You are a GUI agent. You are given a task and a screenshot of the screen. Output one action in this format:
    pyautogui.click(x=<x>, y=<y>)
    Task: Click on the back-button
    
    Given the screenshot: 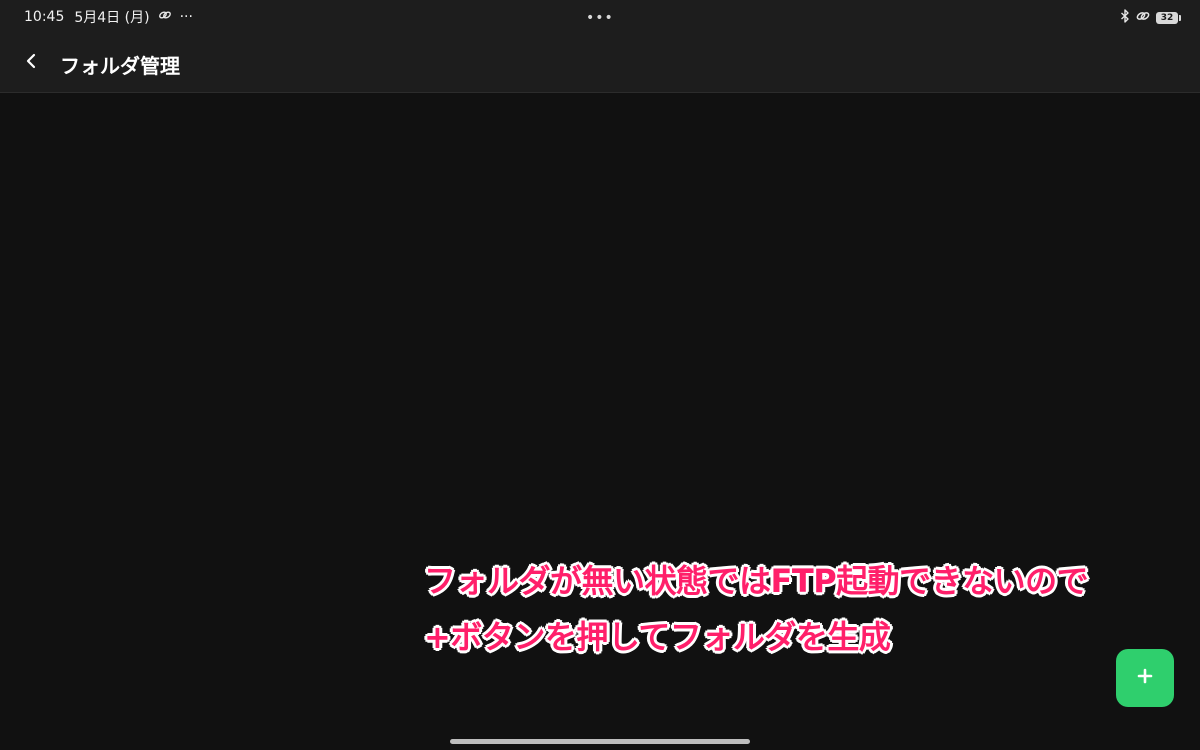 What is the action you would take?
    pyautogui.click(x=31, y=63)
    